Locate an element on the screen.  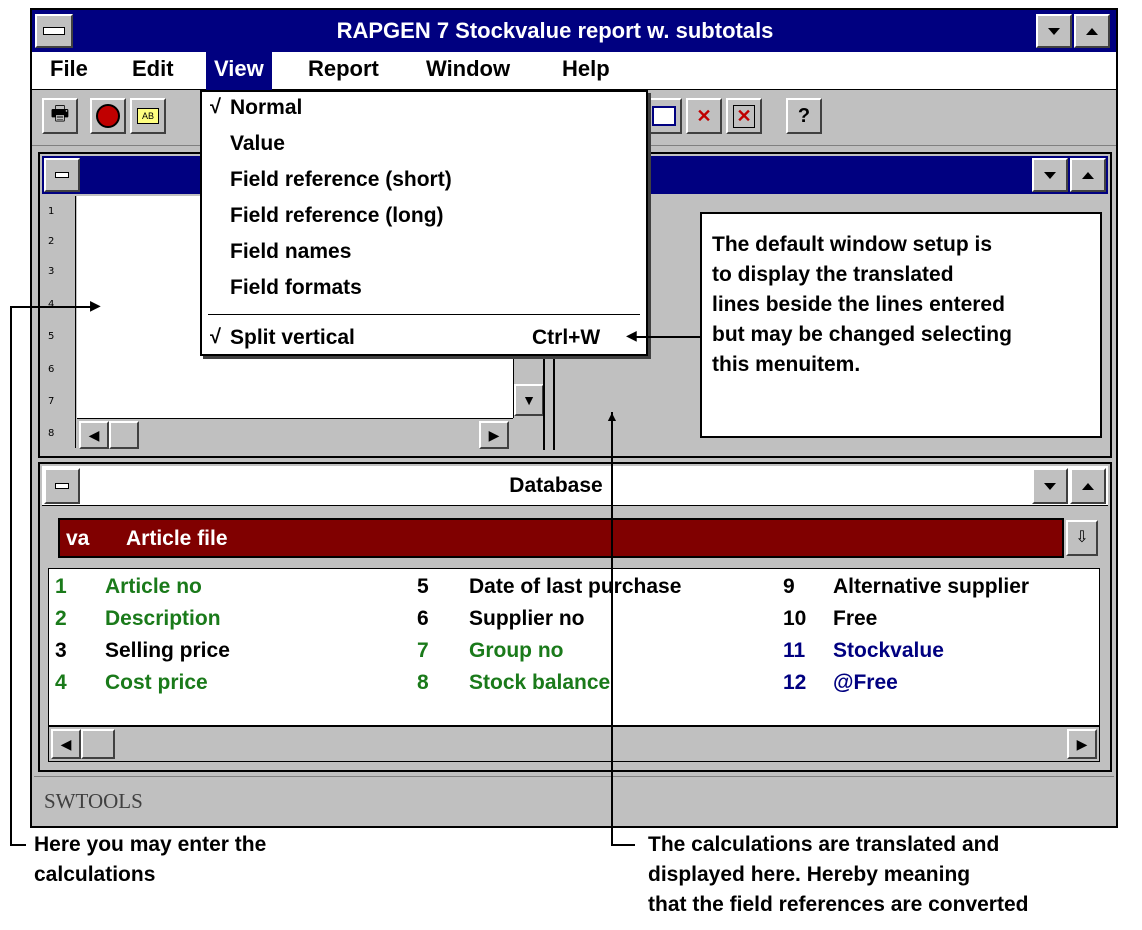
file-selector-dropdown-button: ⇩ is located at coordinates (1082, 538).